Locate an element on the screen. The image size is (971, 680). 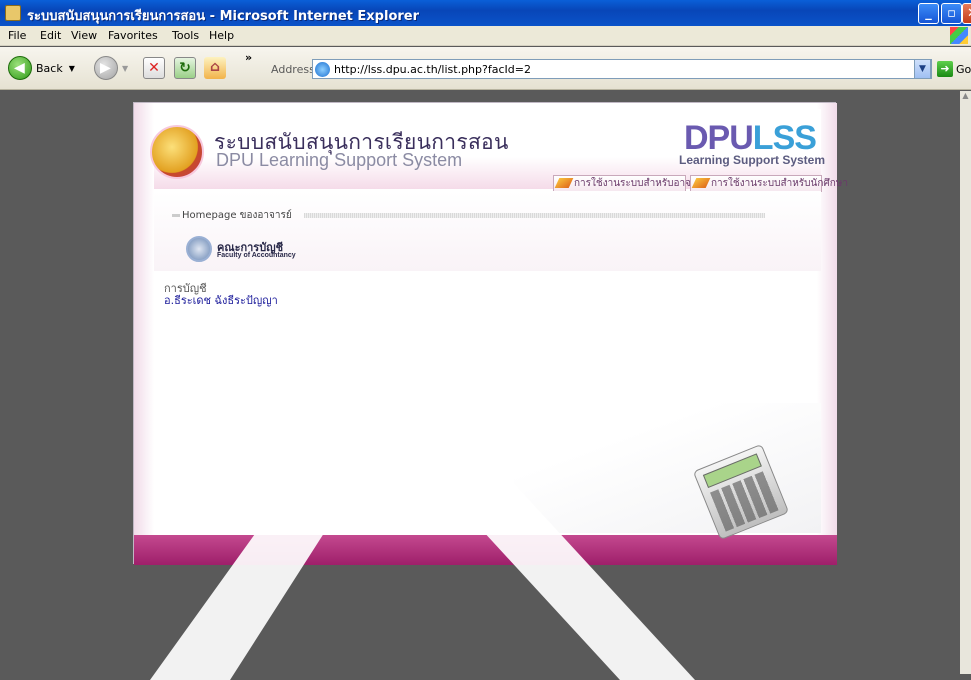
home-icon: ⌂ is located at coordinates (215, 68).